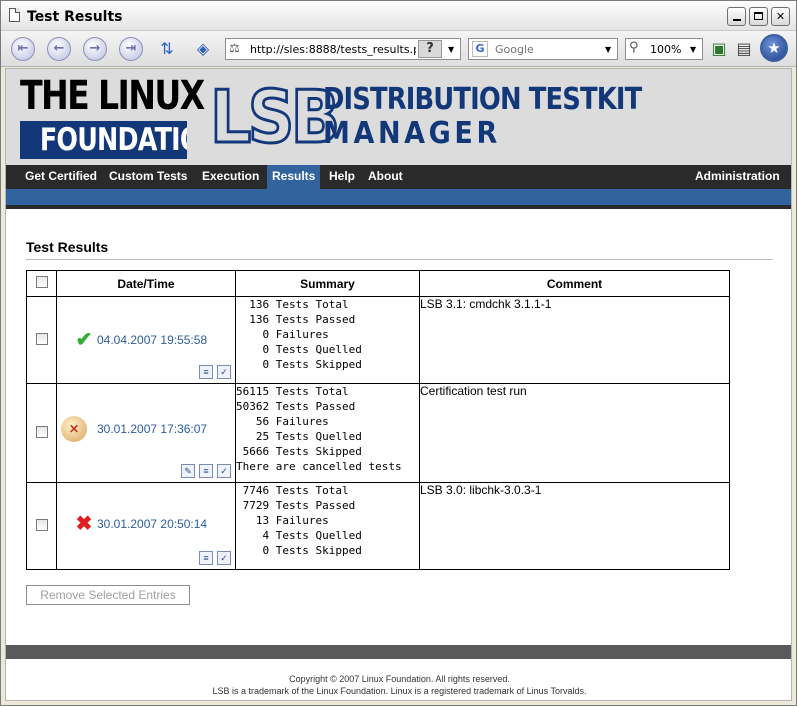 This screenshot has width=797, height=706. Describe the element at coordinates (294, 177) in the screenshot. I see `menu-item-results: Results` at that location.